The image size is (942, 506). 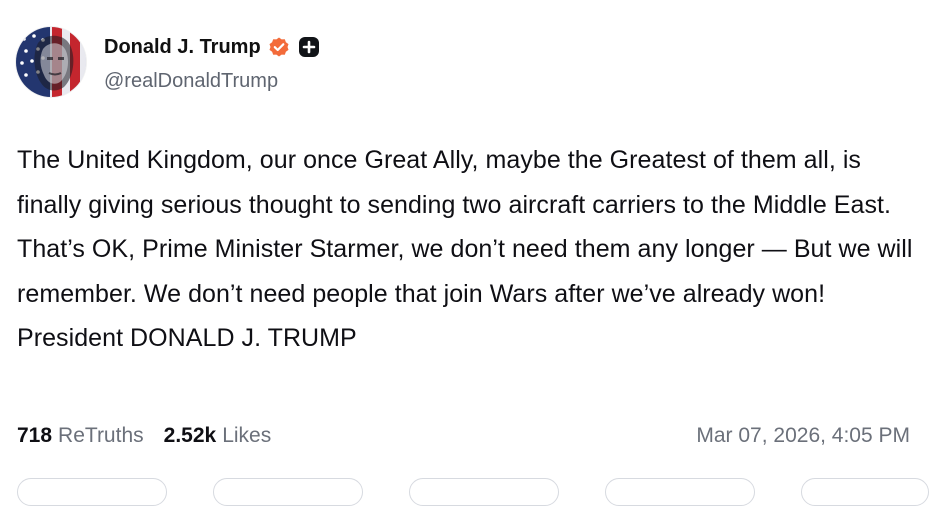 I want to click on post-timestamp: Mar 07, 2026, 4:05 PM, so click(x=803, y=436).